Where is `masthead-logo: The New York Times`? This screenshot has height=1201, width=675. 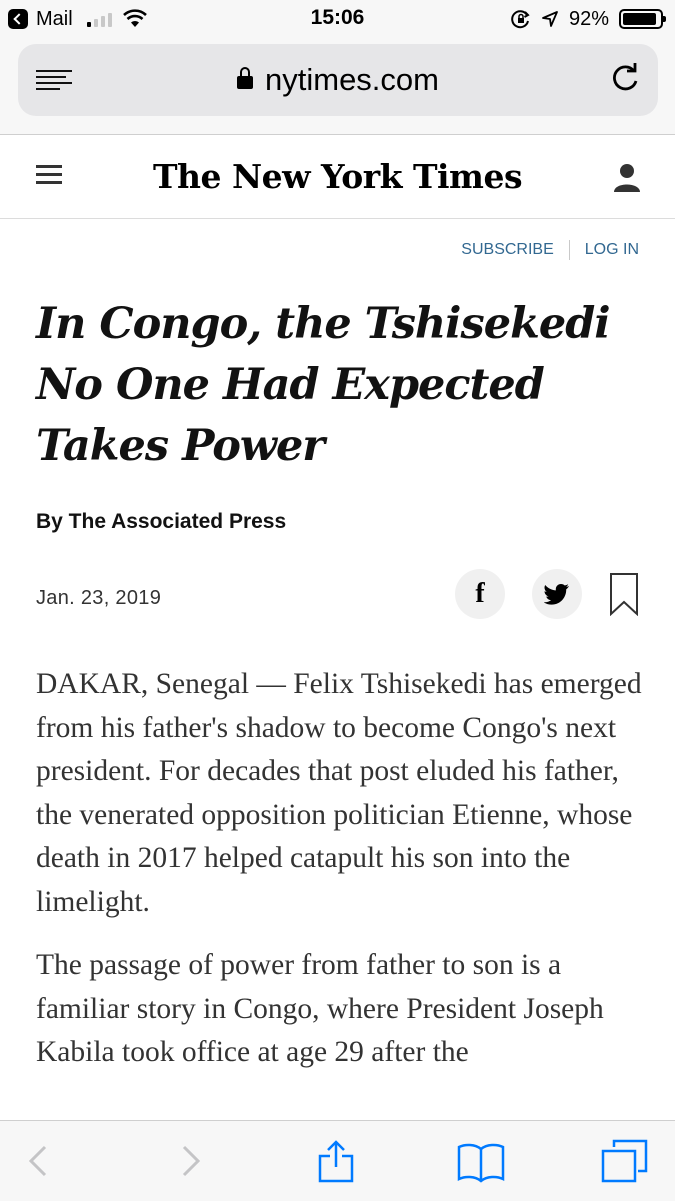 masthead-logo: The New York Times is located at coordinates (337, 176).